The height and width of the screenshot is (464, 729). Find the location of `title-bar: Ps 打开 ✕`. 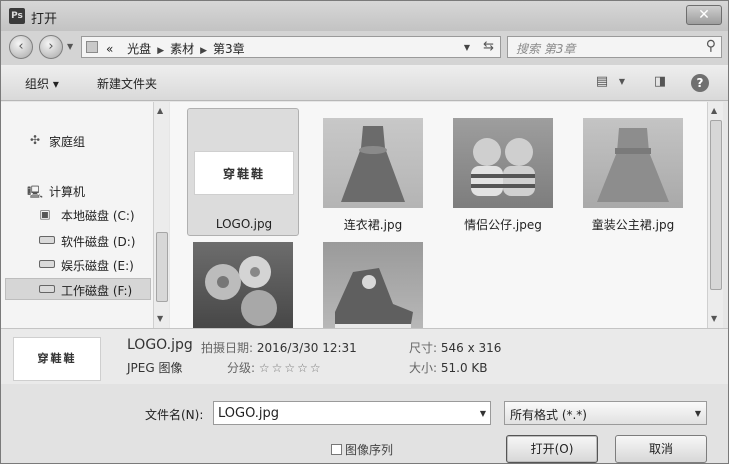

title-bar: Ps 打开 ✕ is located at coordinates (364, 16).